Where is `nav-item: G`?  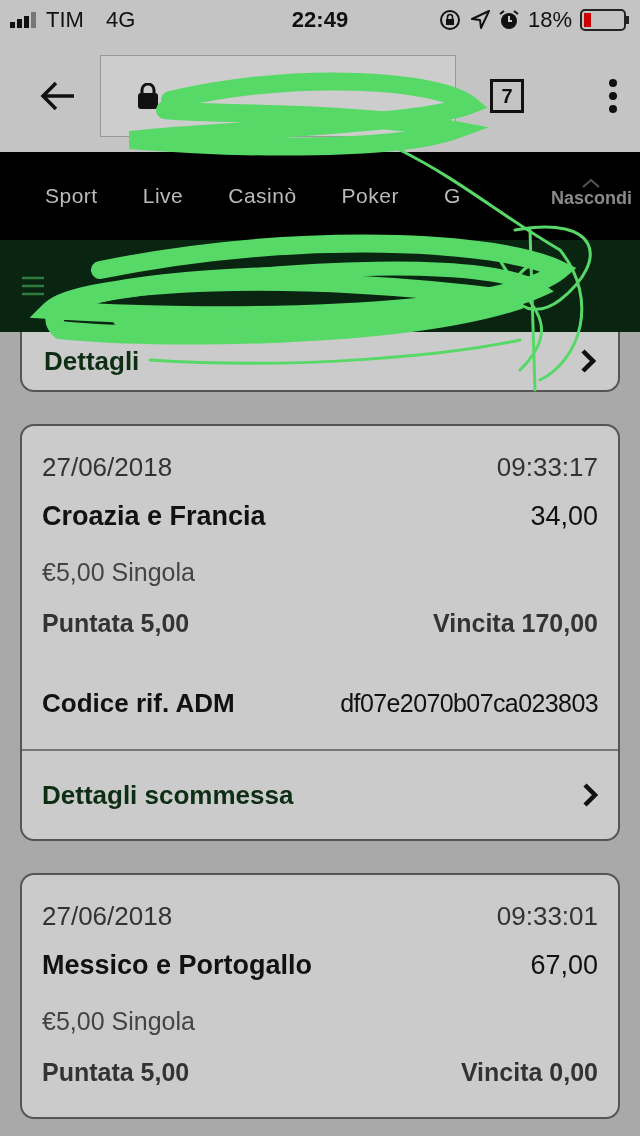
nav-item: G is located at coordinates (452, 196).